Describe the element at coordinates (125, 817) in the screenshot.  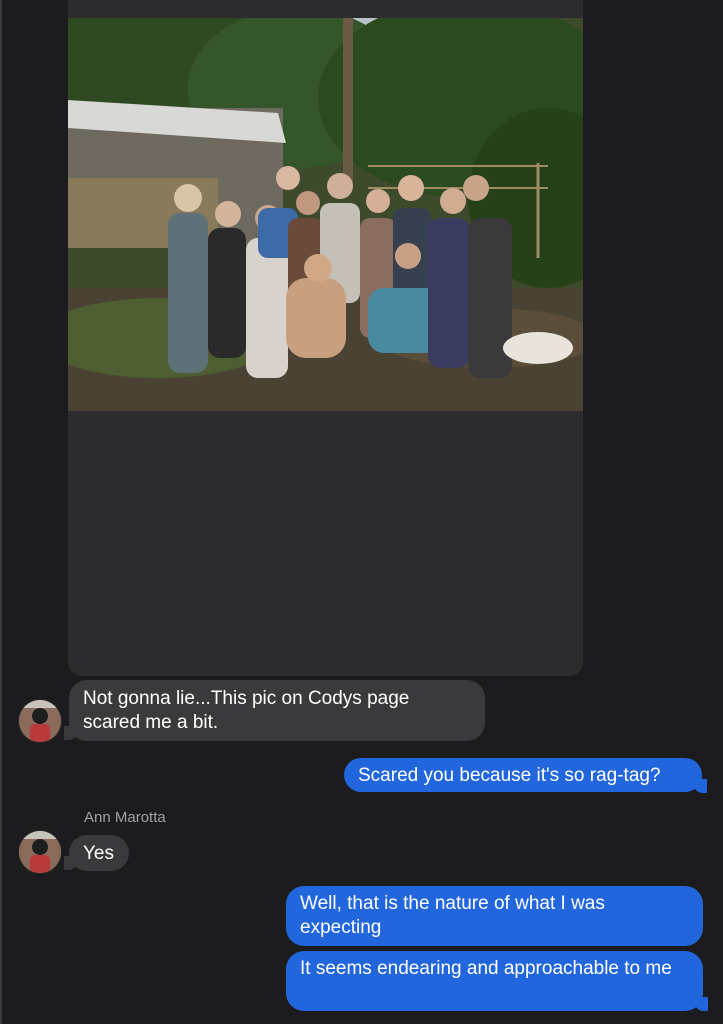
I see `sender-name: Ann Marotta` at that location.